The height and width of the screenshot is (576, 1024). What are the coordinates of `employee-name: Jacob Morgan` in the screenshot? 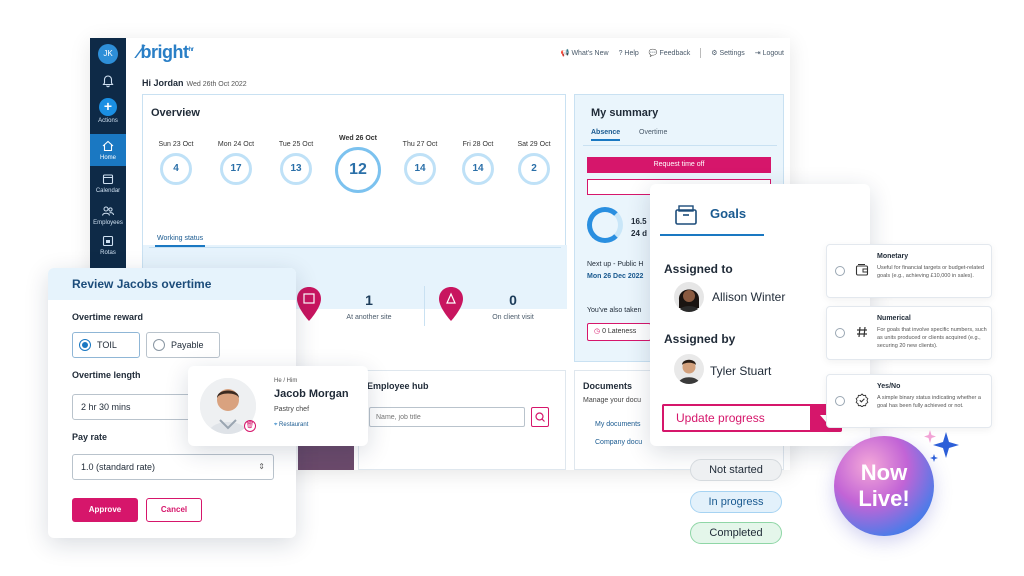 It's located at (311, 394).